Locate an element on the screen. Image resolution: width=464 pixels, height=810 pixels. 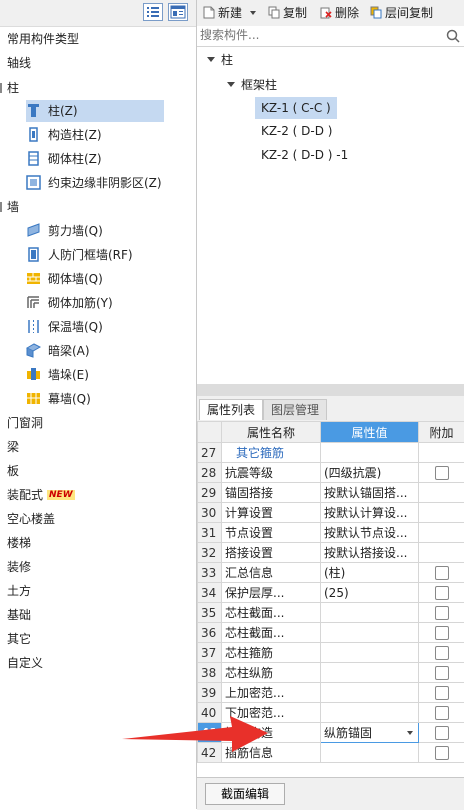
category-beam: 梁 is located at coordinates (13, 447).